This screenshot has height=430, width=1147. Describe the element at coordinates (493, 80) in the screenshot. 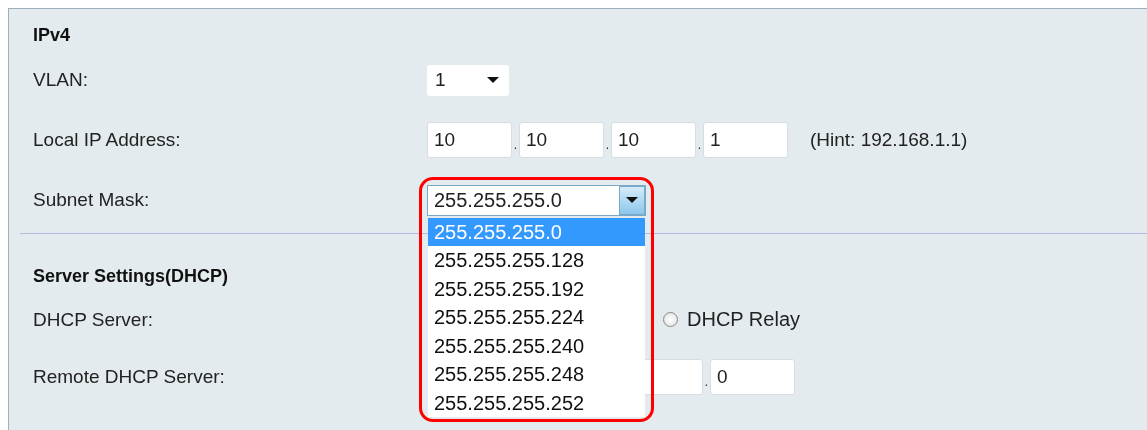

I see `caret-icon` at that location.